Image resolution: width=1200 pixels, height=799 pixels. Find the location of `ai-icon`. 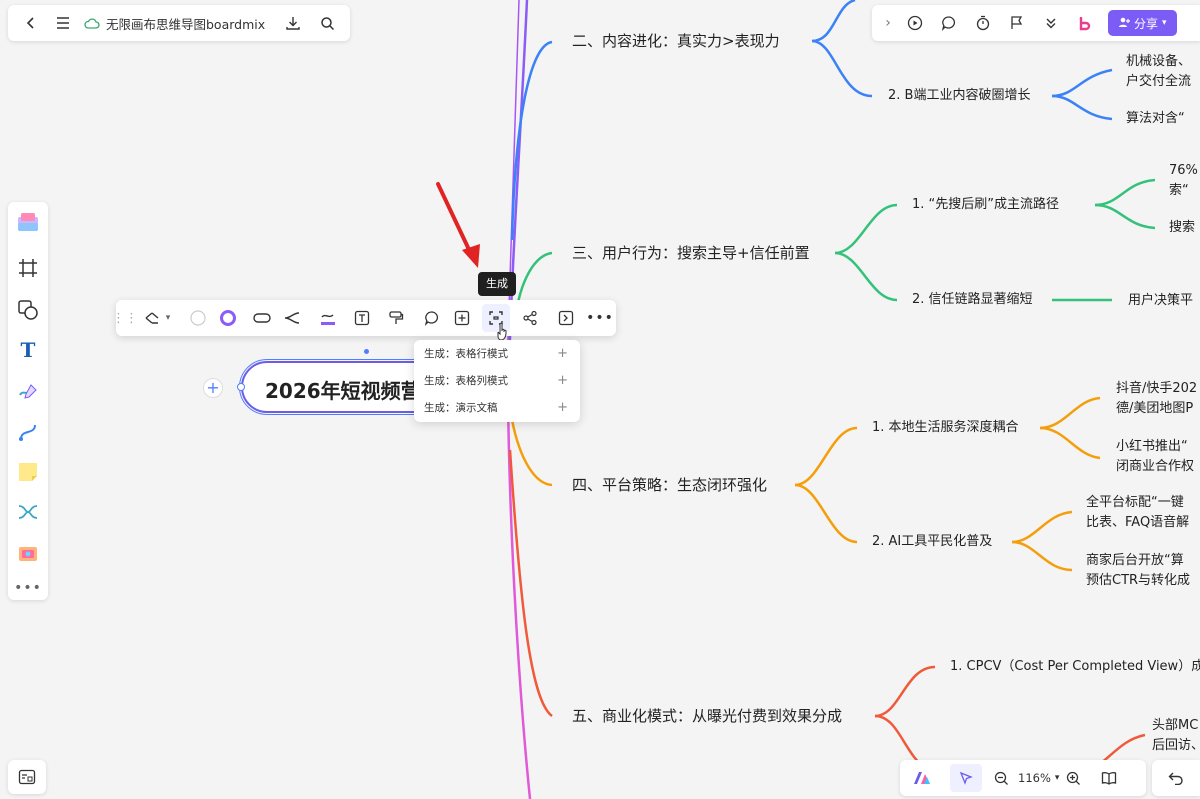

ai-icon is located at coordinates (922, 778).